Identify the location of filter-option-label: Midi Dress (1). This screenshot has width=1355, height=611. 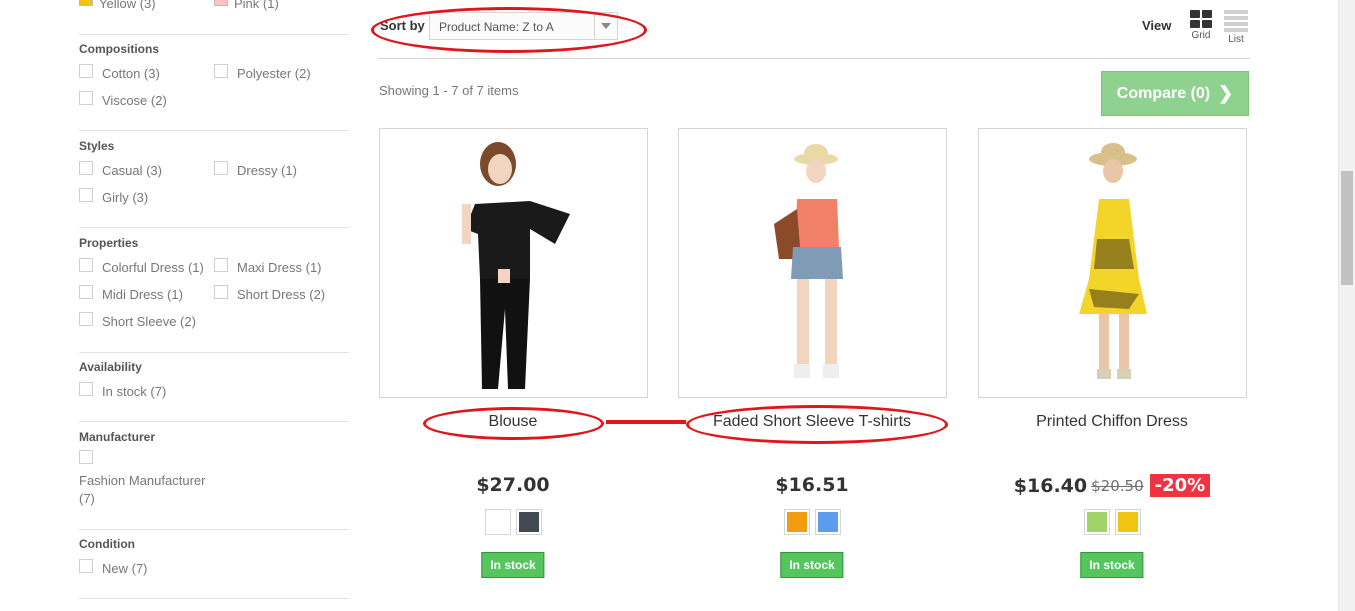
(142, 294).